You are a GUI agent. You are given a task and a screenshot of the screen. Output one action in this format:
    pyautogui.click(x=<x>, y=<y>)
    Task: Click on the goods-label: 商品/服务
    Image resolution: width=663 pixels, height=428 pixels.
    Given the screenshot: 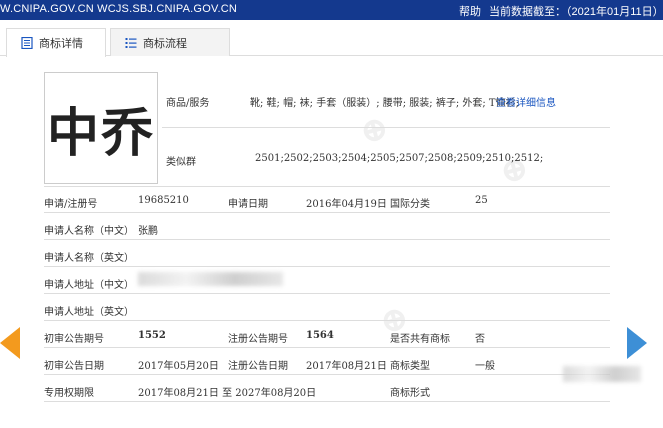 What is the action you would take?
    pyautogui.click(x=188, y=103)
    